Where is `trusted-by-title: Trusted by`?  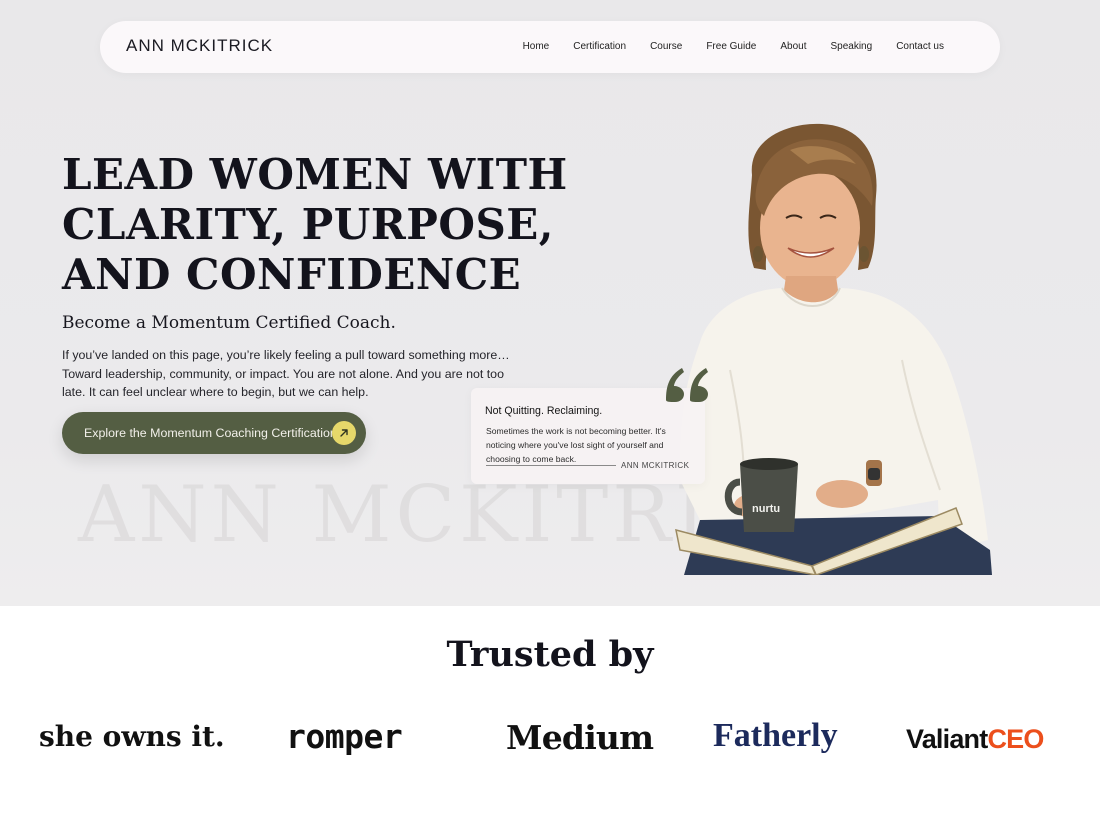 trusted-by-title: Trusted by is located at coordinates (550, 654).